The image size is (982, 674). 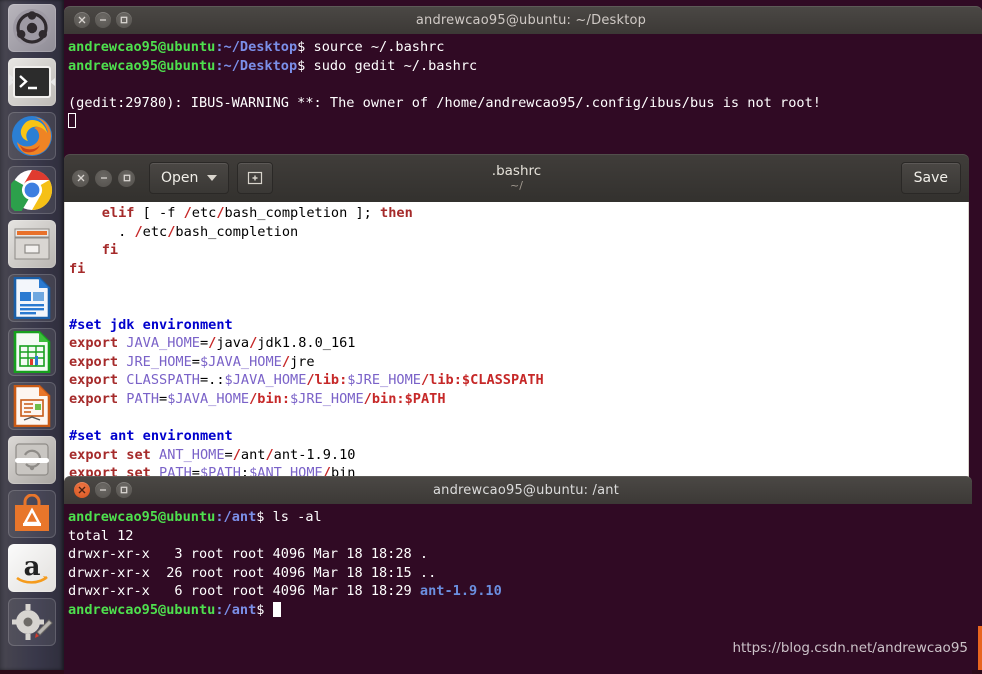 I want to click on active-app-pip, so click(x=52, y=82).